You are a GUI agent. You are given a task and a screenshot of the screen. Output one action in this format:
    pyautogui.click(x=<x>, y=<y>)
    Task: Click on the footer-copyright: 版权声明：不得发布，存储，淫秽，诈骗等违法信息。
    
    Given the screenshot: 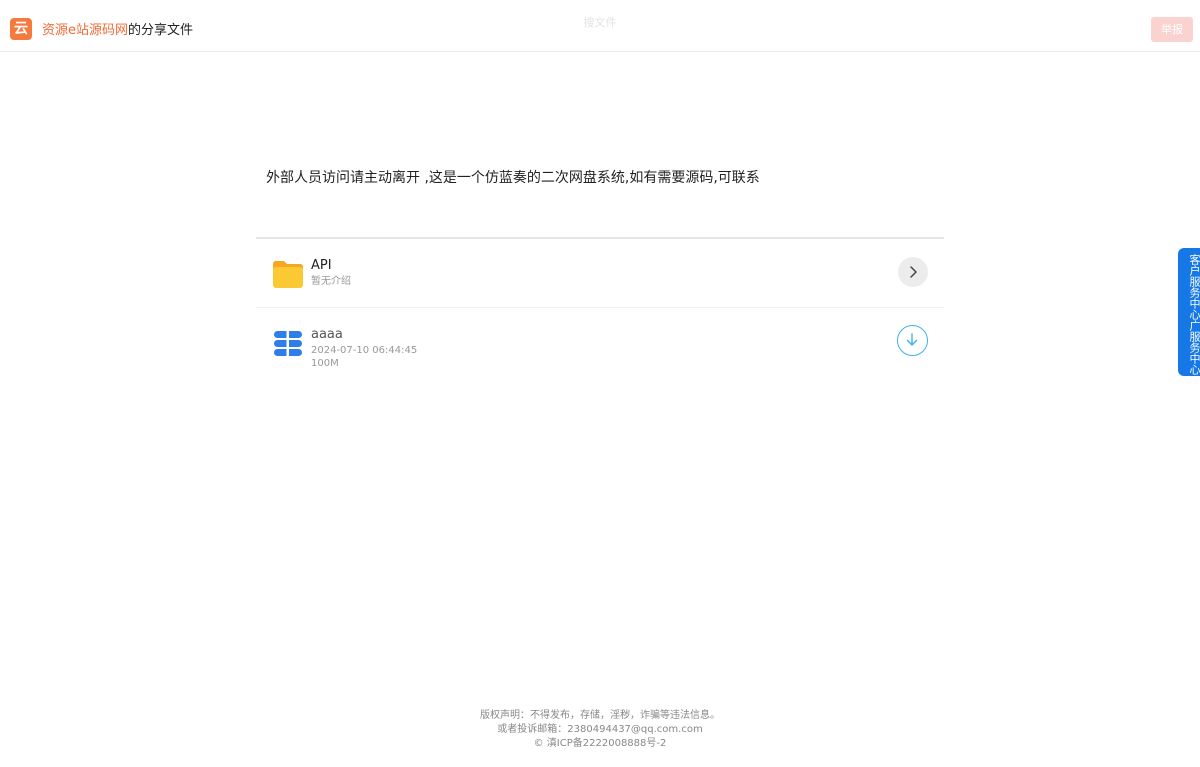 What is the action you would take?
    pyautogui.click(x=600, y=715)
    